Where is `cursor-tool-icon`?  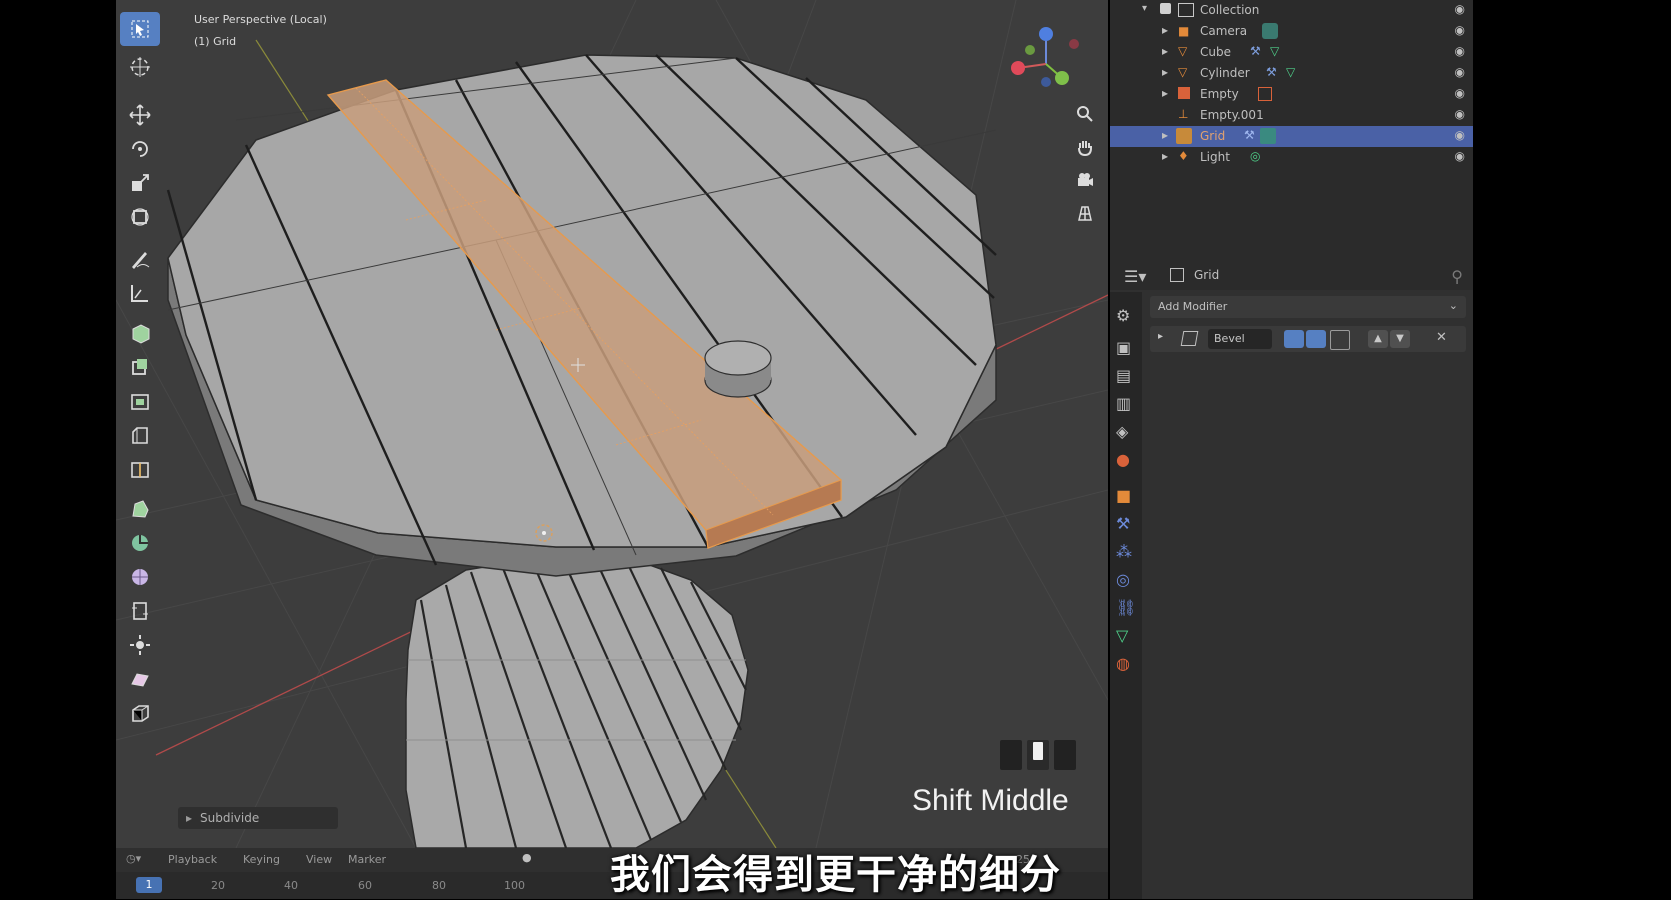 cursor-tool-icon is located at coordinates (140, 67).